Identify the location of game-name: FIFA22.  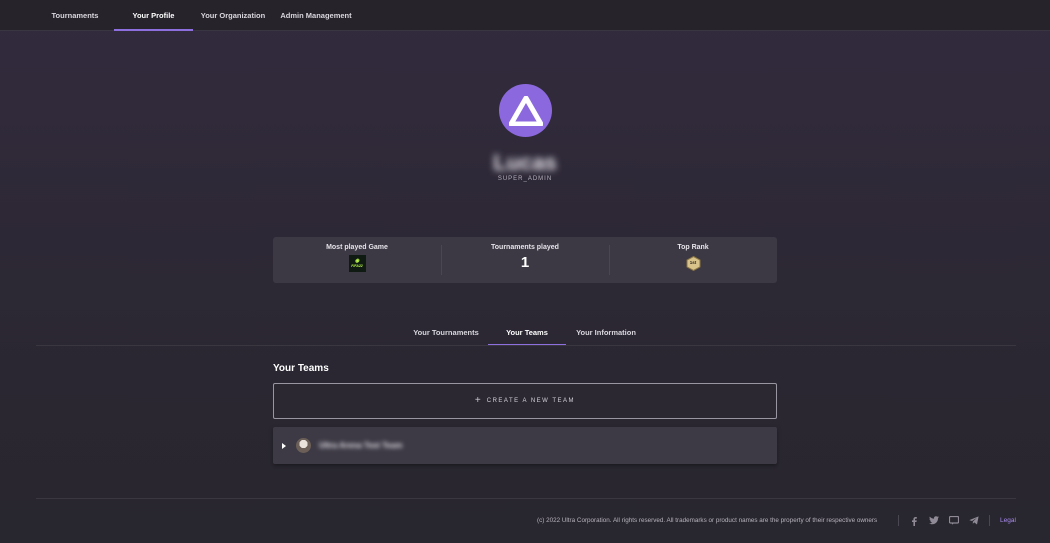
(357, 266).